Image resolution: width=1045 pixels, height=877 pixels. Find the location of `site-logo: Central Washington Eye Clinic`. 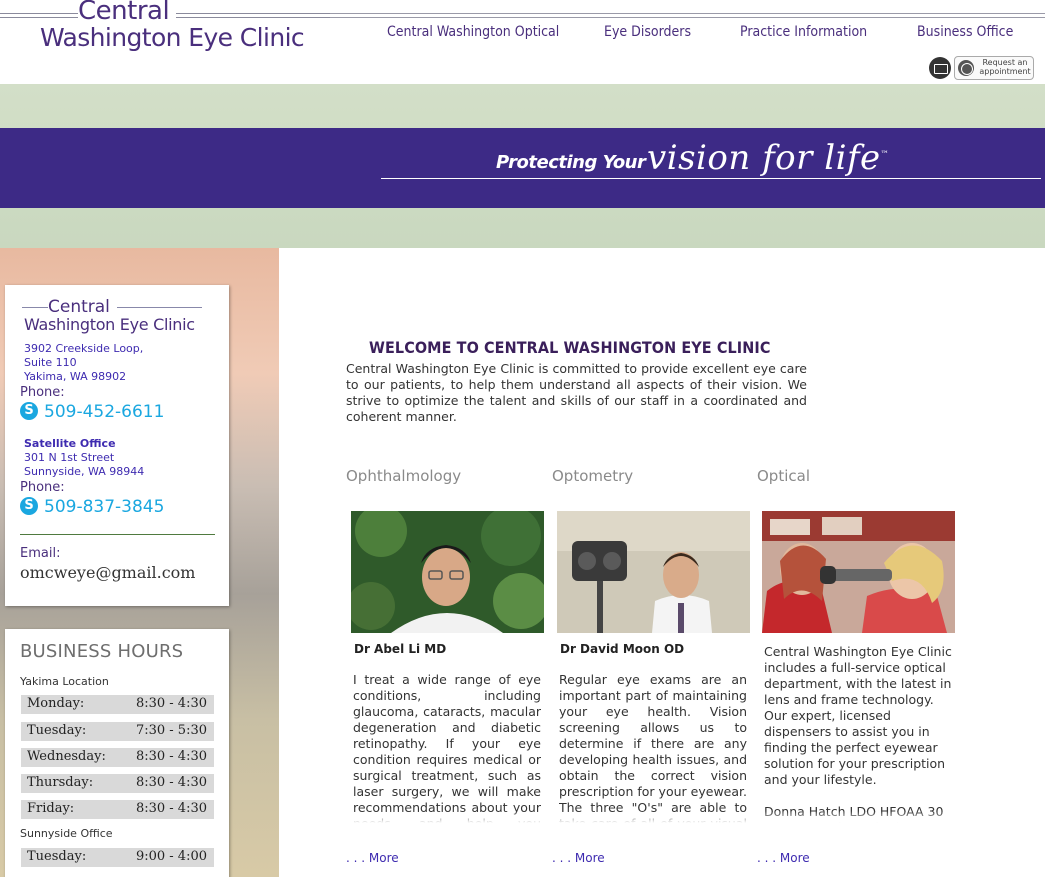

site-logo: Central Washington Eye Clinic is located at coordinates (165, 30).